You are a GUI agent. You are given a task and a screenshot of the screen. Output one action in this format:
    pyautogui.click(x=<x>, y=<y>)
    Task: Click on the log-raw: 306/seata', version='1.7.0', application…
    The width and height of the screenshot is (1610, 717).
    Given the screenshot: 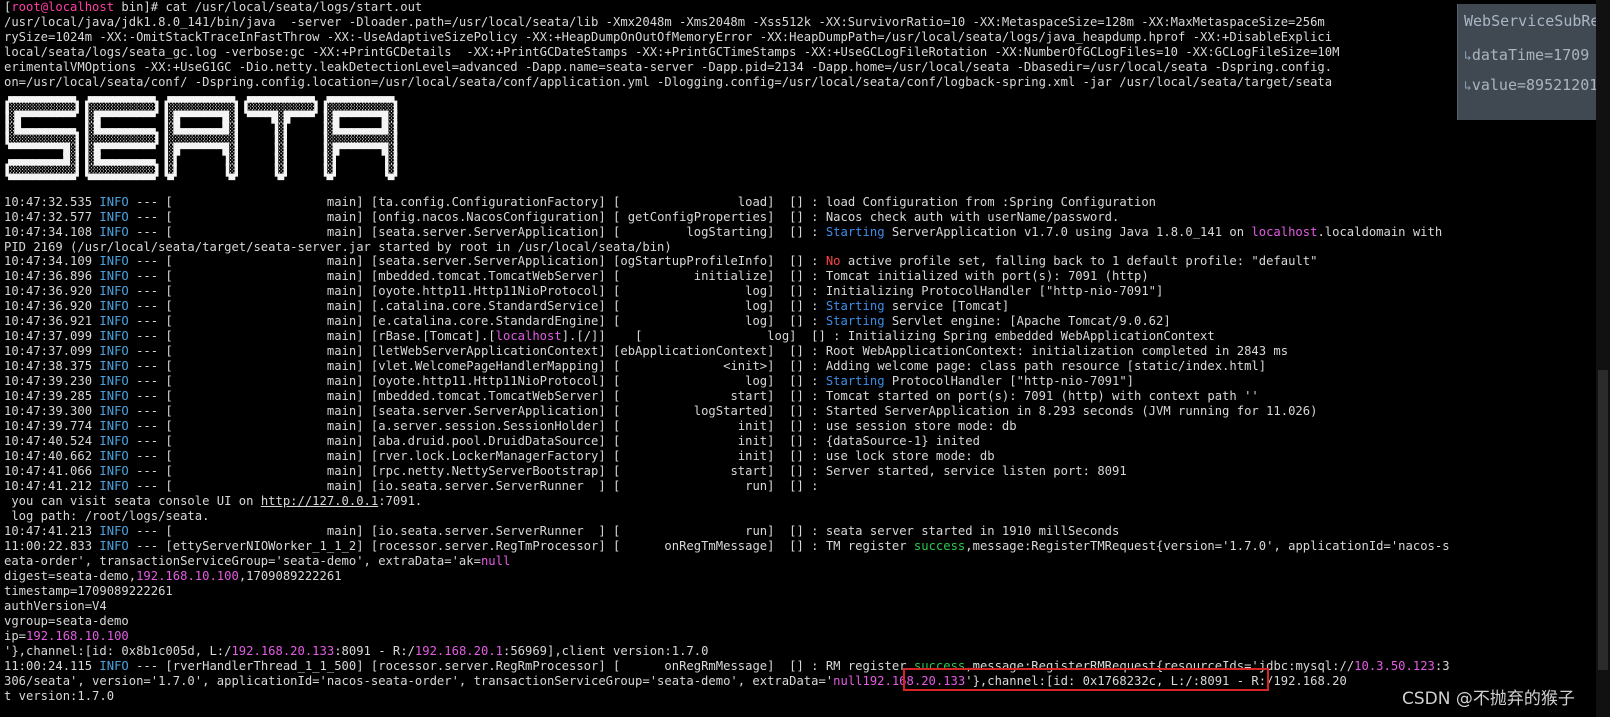 What is the action you would take?
    pyautogui.click(x=419, y=680)
    